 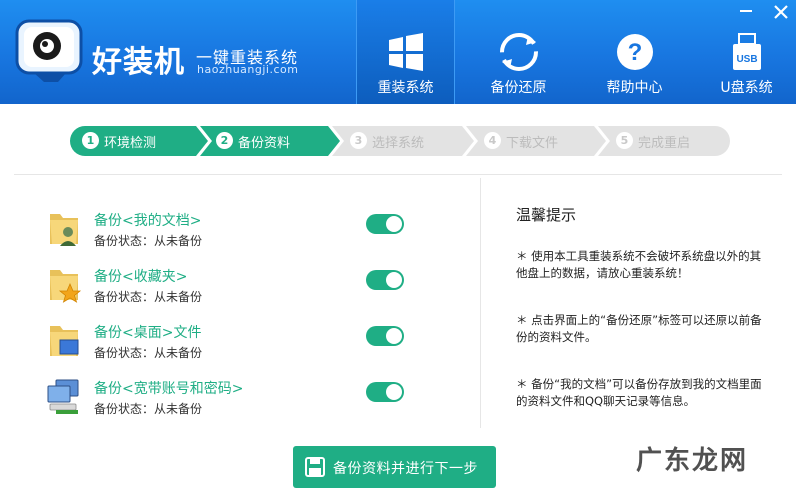 I want to click on tab-label: 重装系统, so click(x=405, y=88).